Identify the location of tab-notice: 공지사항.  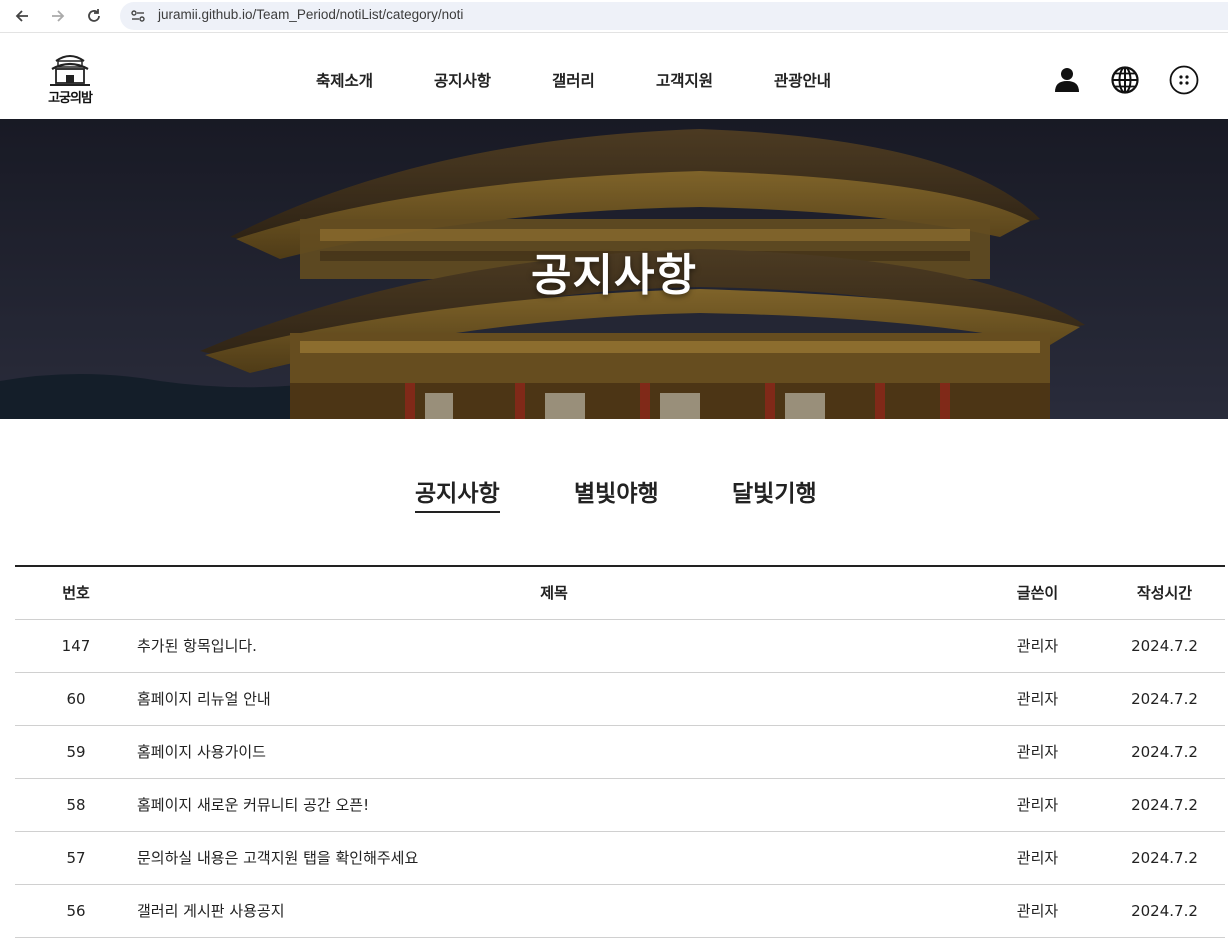
(457, 493).